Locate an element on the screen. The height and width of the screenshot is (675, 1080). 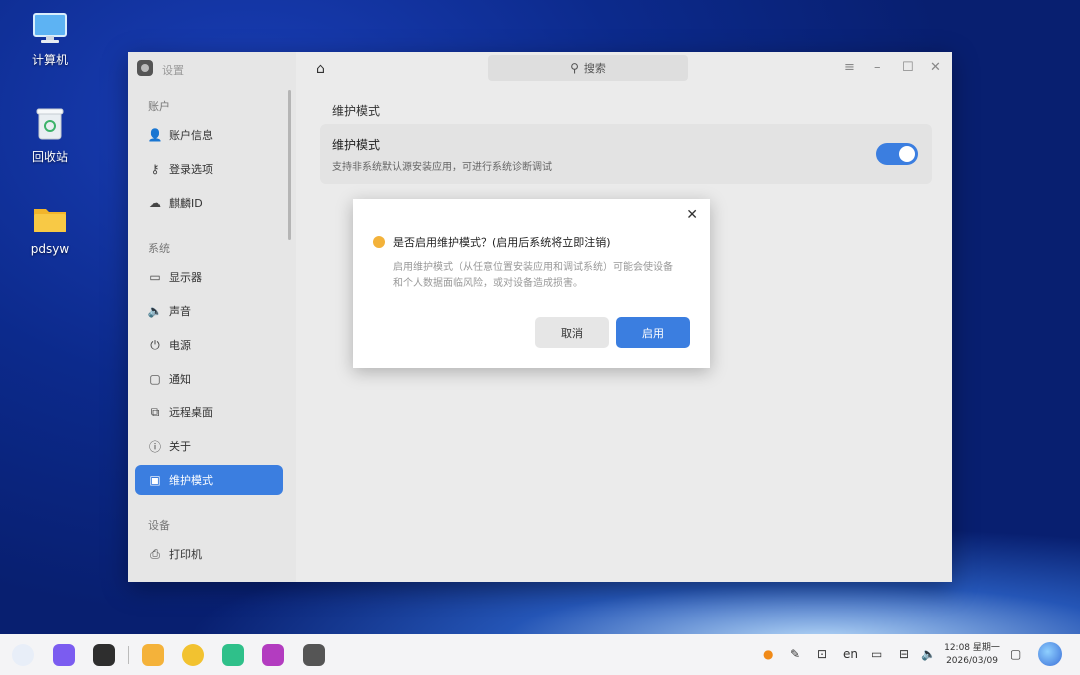
sidebar-item-maintenance-mode: ▣ 维护模式 is located at coordinates (209, 480).